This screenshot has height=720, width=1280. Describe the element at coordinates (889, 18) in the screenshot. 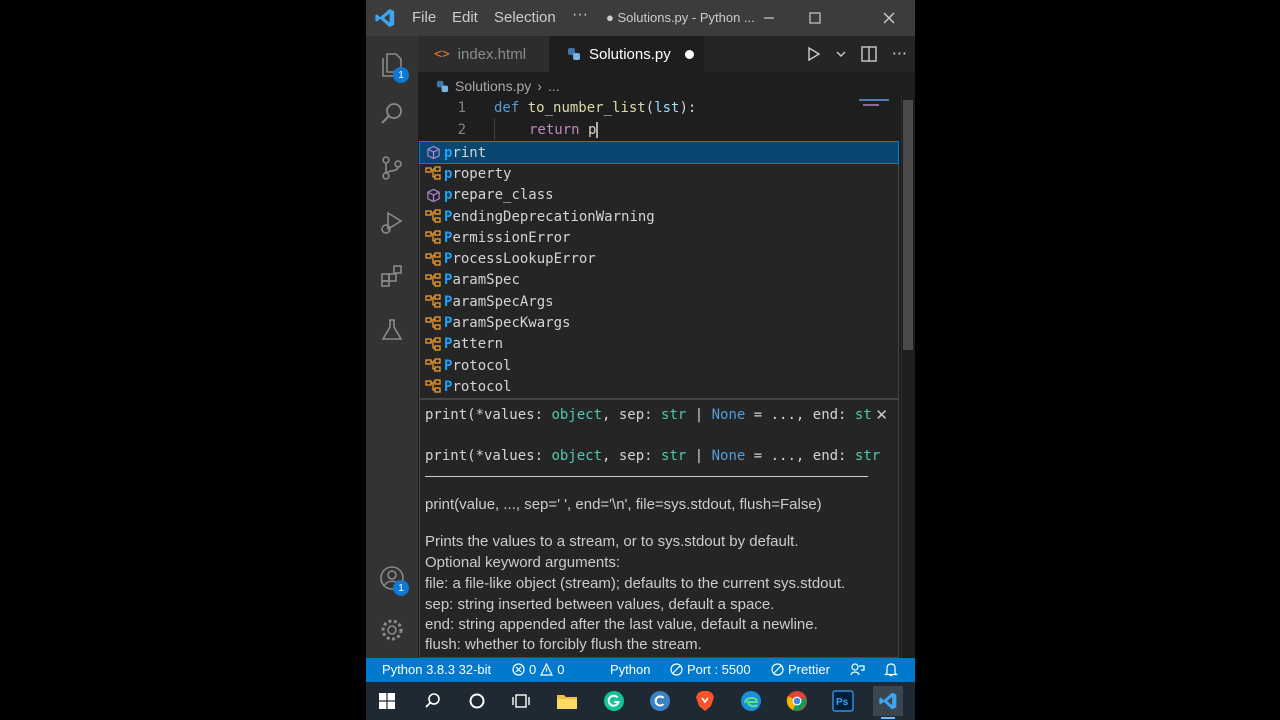

I see `close-window-button` at that location.